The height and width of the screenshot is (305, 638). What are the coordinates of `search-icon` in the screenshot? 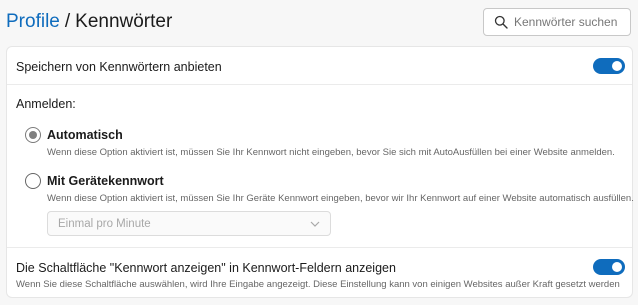 It's located at (501, 22).